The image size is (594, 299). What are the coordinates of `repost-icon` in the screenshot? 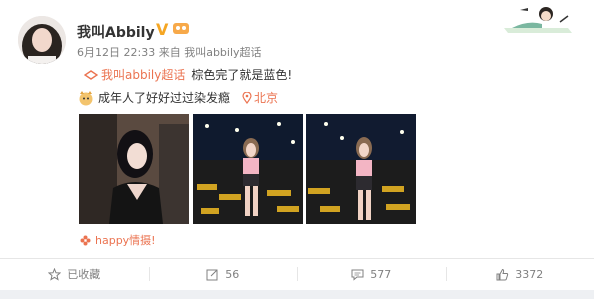 It's located at (212, 274).